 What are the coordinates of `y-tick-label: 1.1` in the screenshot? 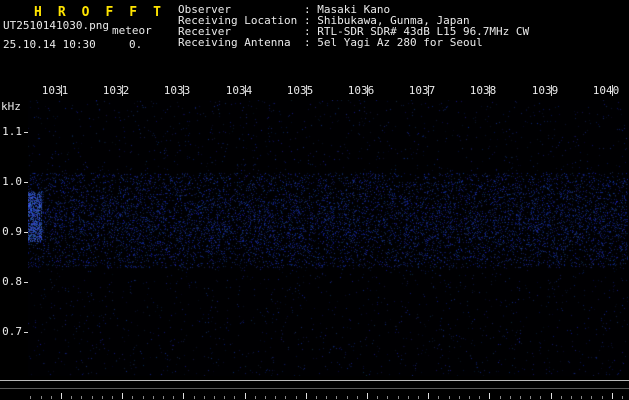 It's located at (12, 131).